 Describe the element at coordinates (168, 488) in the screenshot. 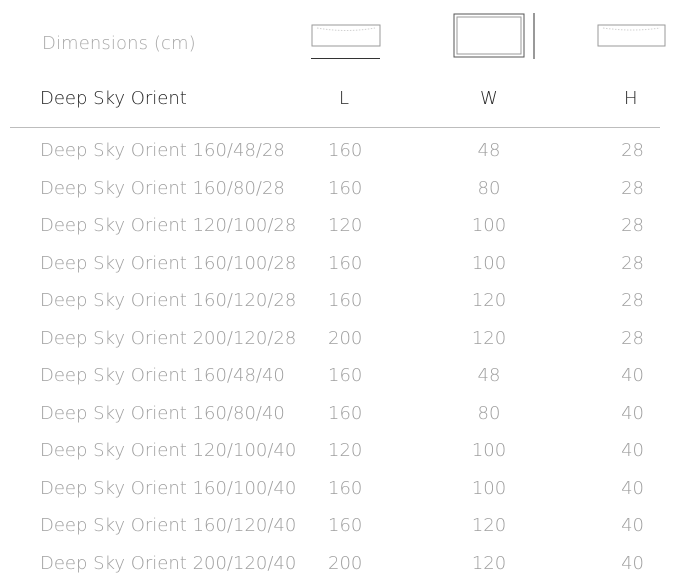

I see `row-name: Deep Sky Orient 160/100/40` at that location.